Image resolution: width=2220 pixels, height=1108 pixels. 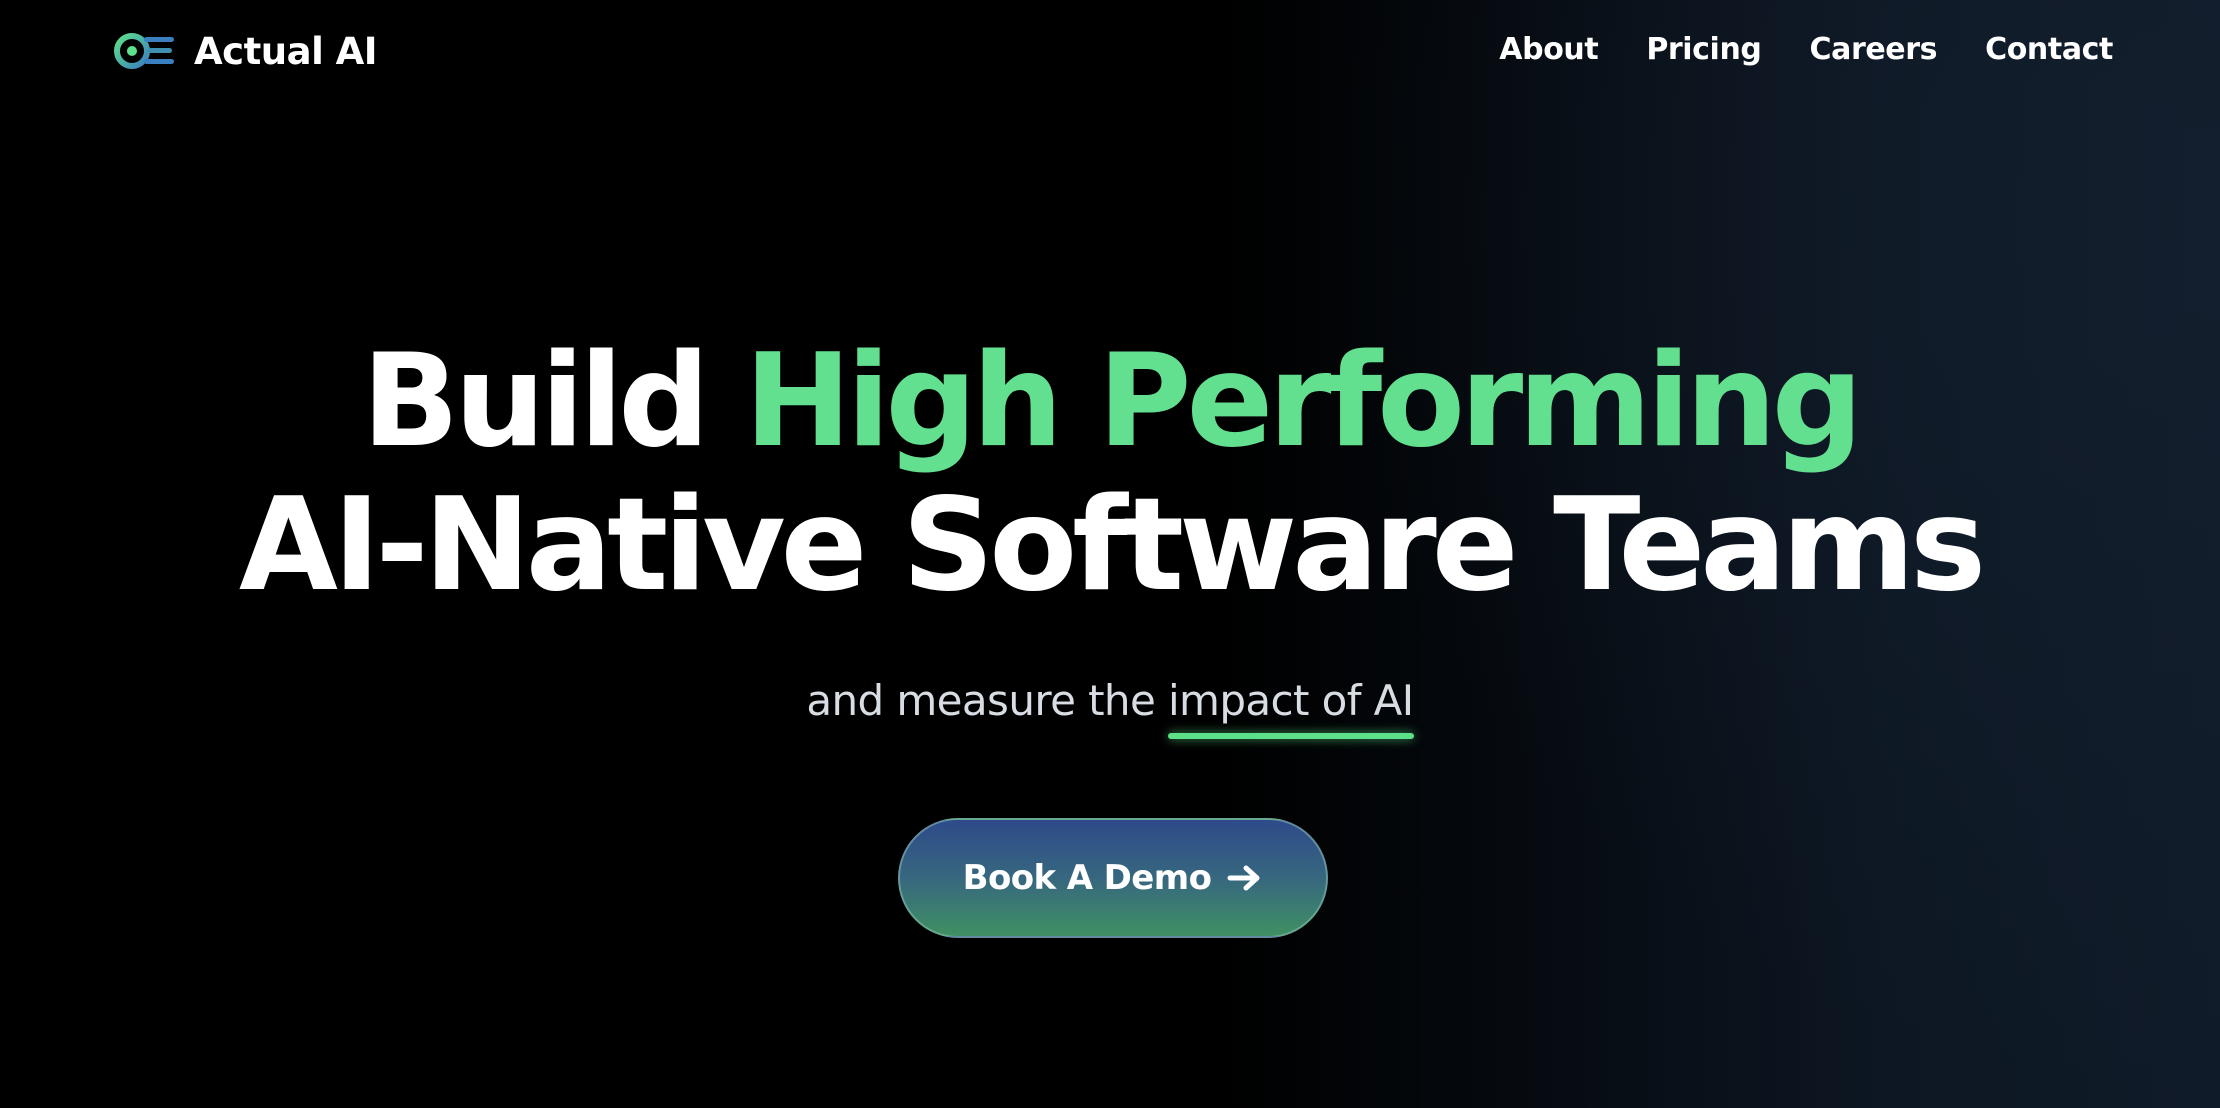 I want to click on headline-accent: High Performing, so click(x=1303, y=401).